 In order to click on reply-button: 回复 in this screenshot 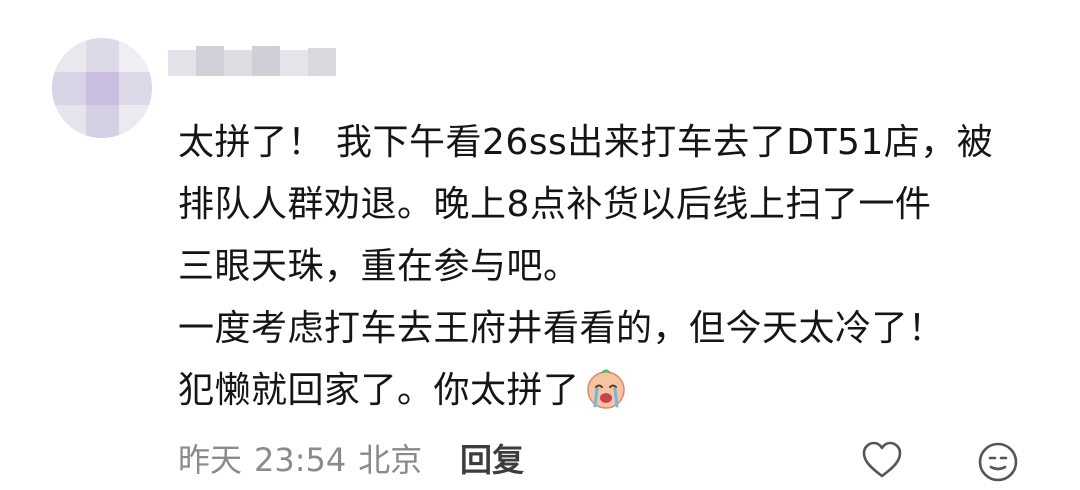, I will do `click(492, 460)`.